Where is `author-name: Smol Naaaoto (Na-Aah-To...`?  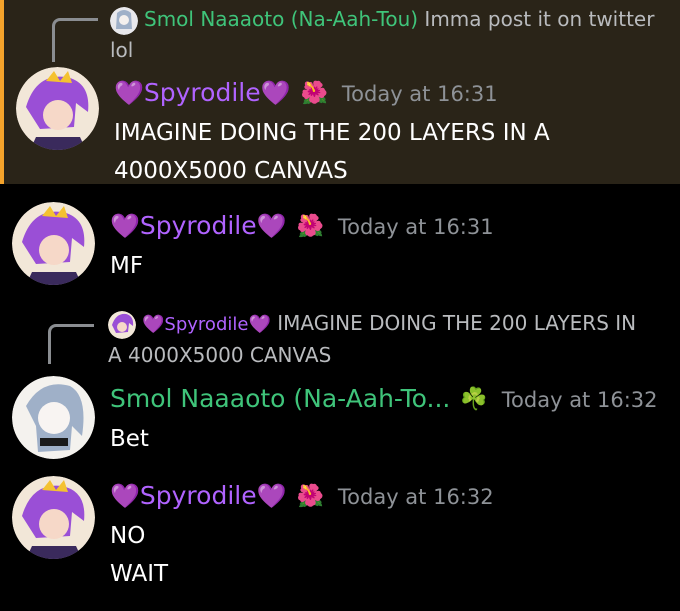 author-name: Smol Naaaoto (Na-Aah-To... is located at coordinates (280, 398).